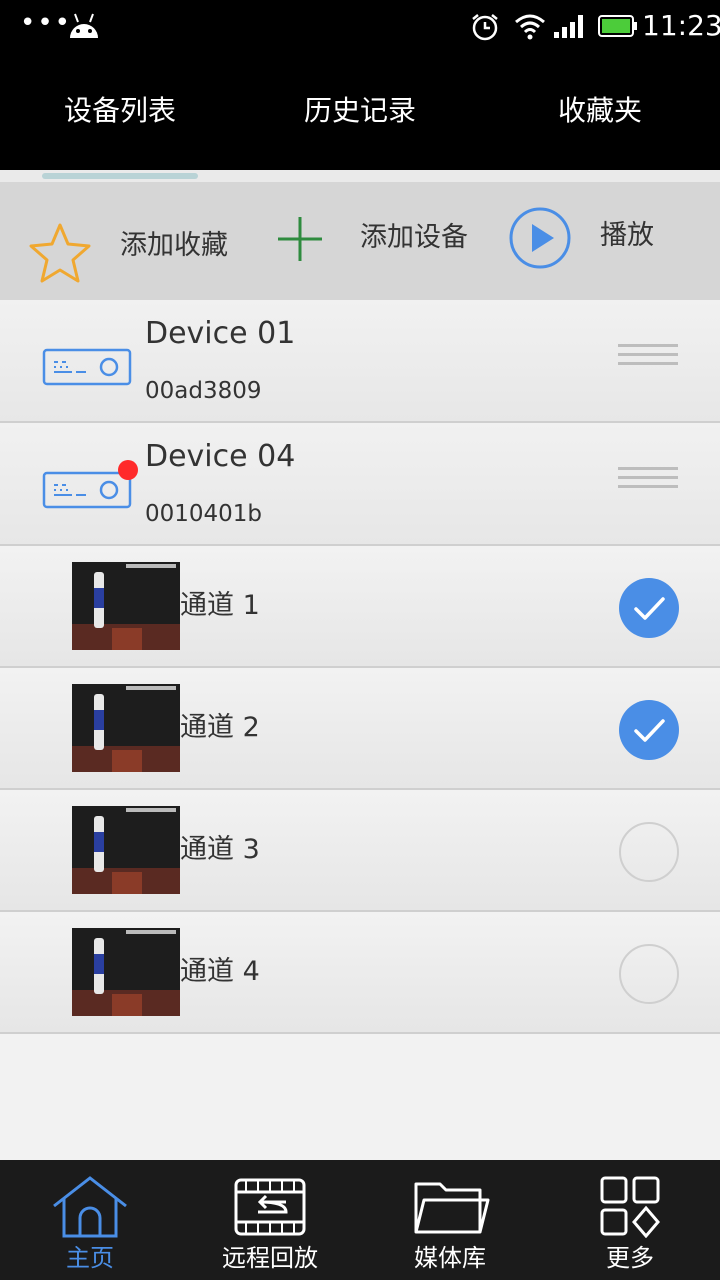  What do you see at coordinates (360, 26) in the screenshot?
I see `status-bar: ••• 11:23` at bounding box center [360, 26].